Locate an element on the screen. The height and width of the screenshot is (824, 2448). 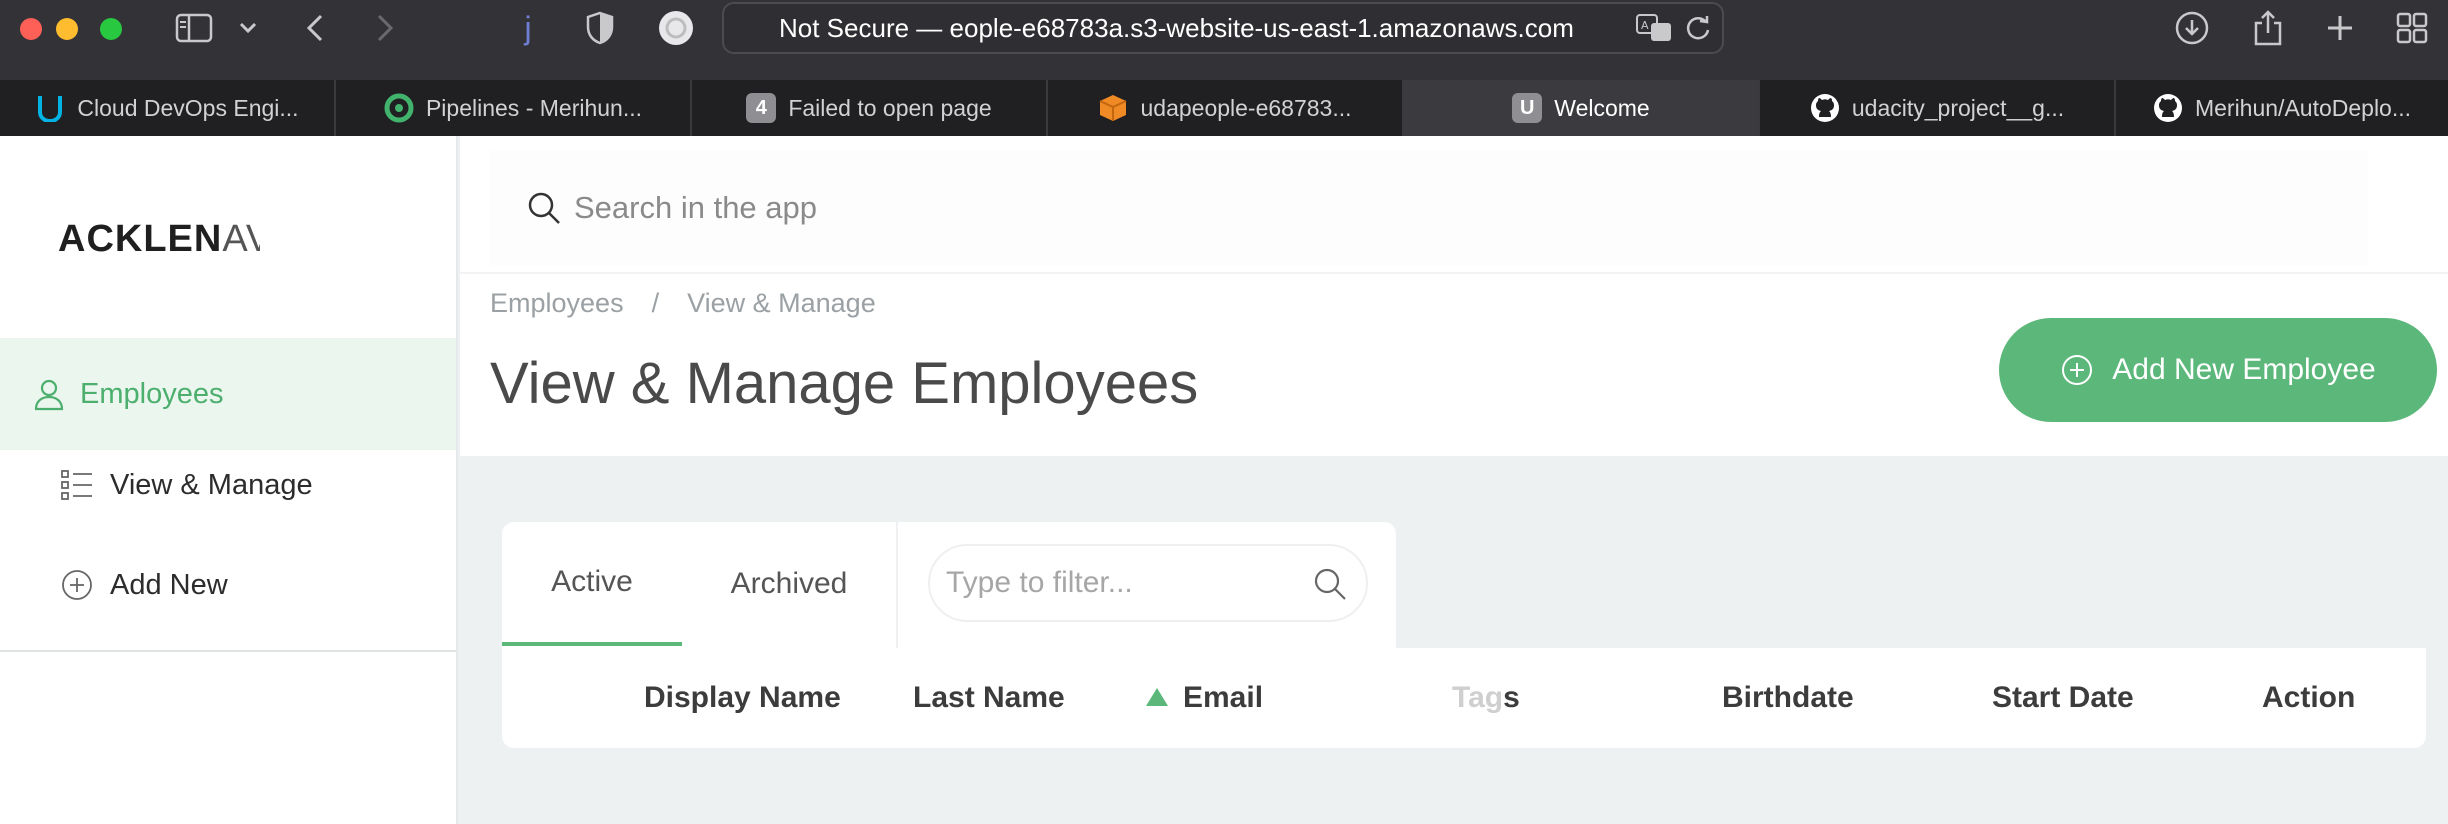
extension-circle-icon is located at coordinates (676, 28).